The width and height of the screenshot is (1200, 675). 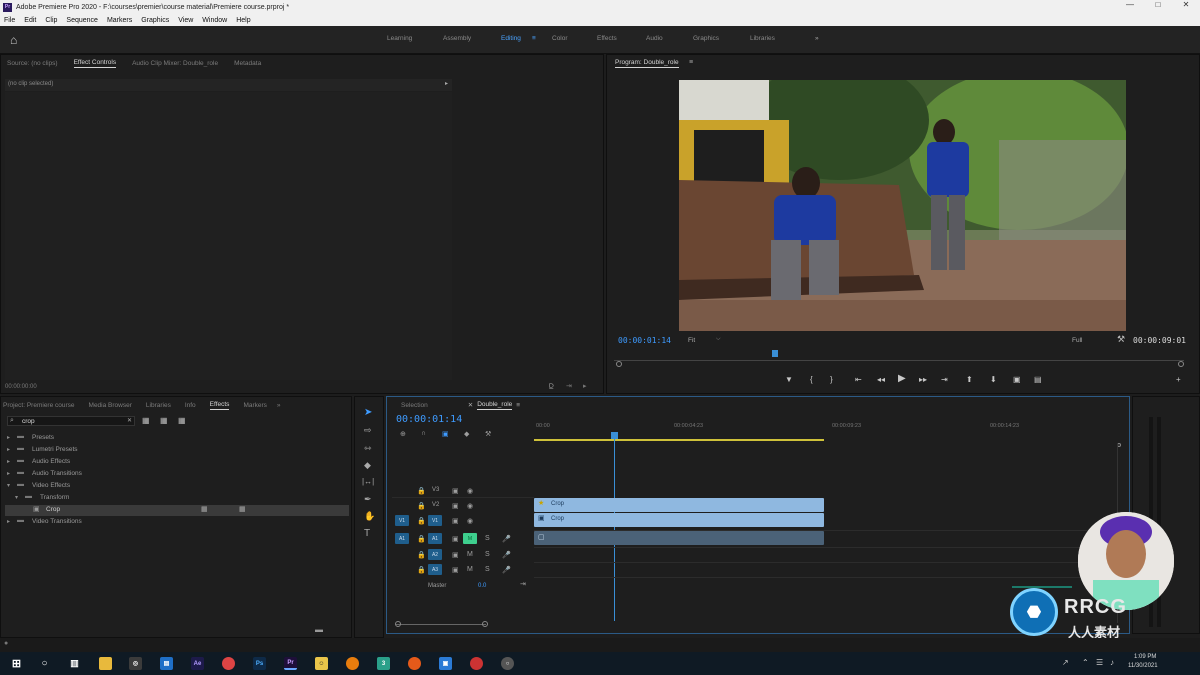 I want to click on tab-program: Program: Double_role, so click(x=647, y=63).